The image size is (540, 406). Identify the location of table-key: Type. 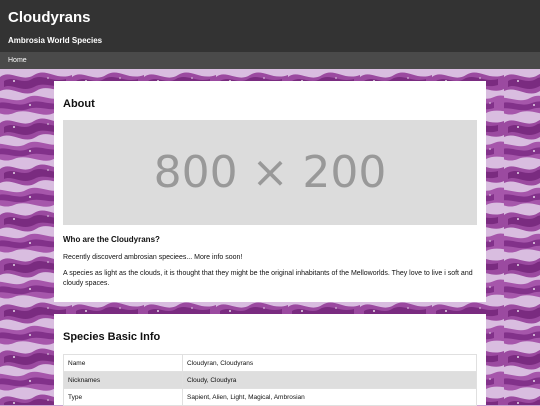
(123, 397).